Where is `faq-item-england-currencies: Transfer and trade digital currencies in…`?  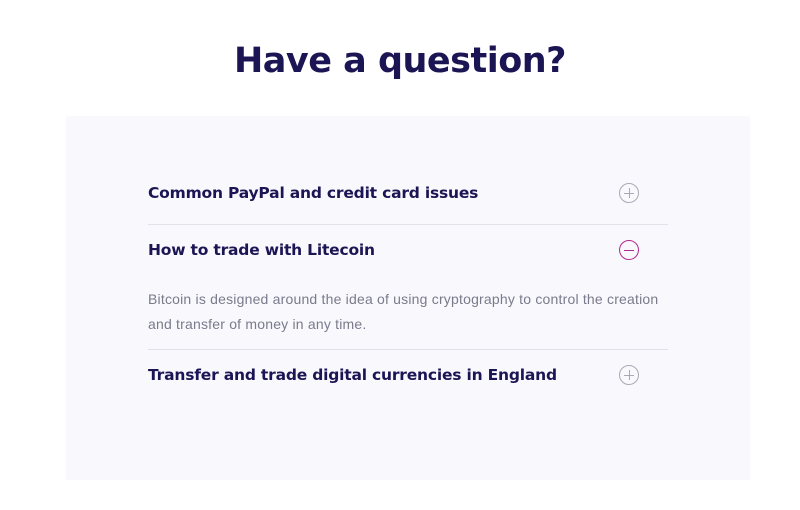 faq-item-england-currencies: Transfer and trade digital currencies in… is located at coordinates (408, 378).